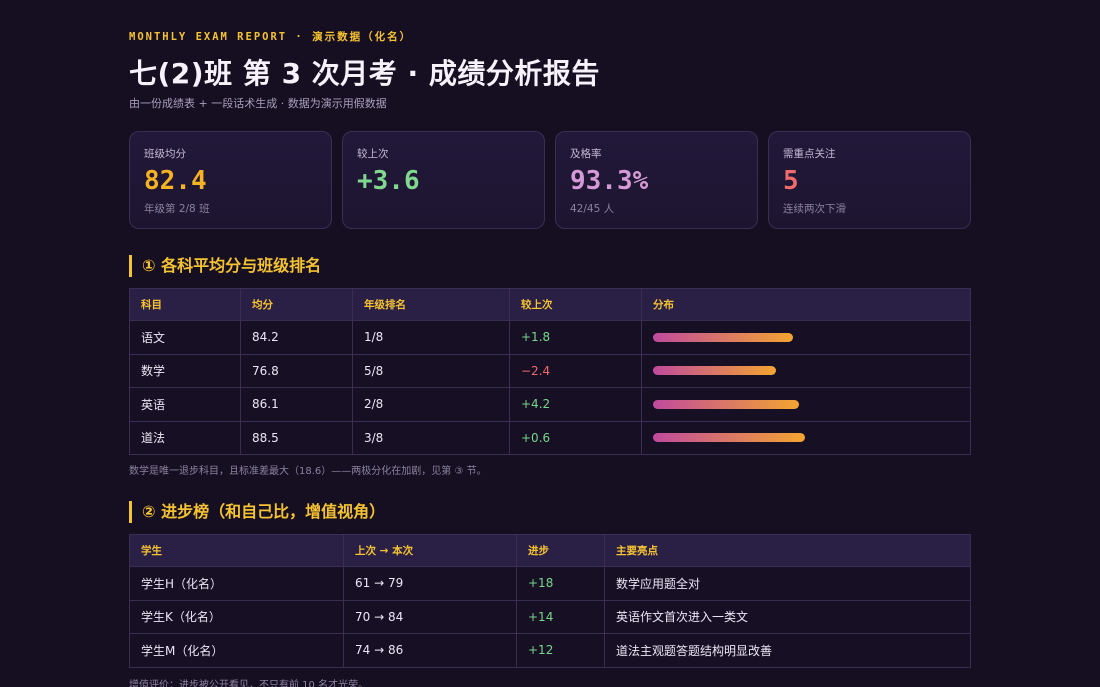 The width and height of the screenshot is (1100, 687). Describe the element at coordinates (430, 650) in the screenshot. I see `scores-cell: 74 → 86` at that location.